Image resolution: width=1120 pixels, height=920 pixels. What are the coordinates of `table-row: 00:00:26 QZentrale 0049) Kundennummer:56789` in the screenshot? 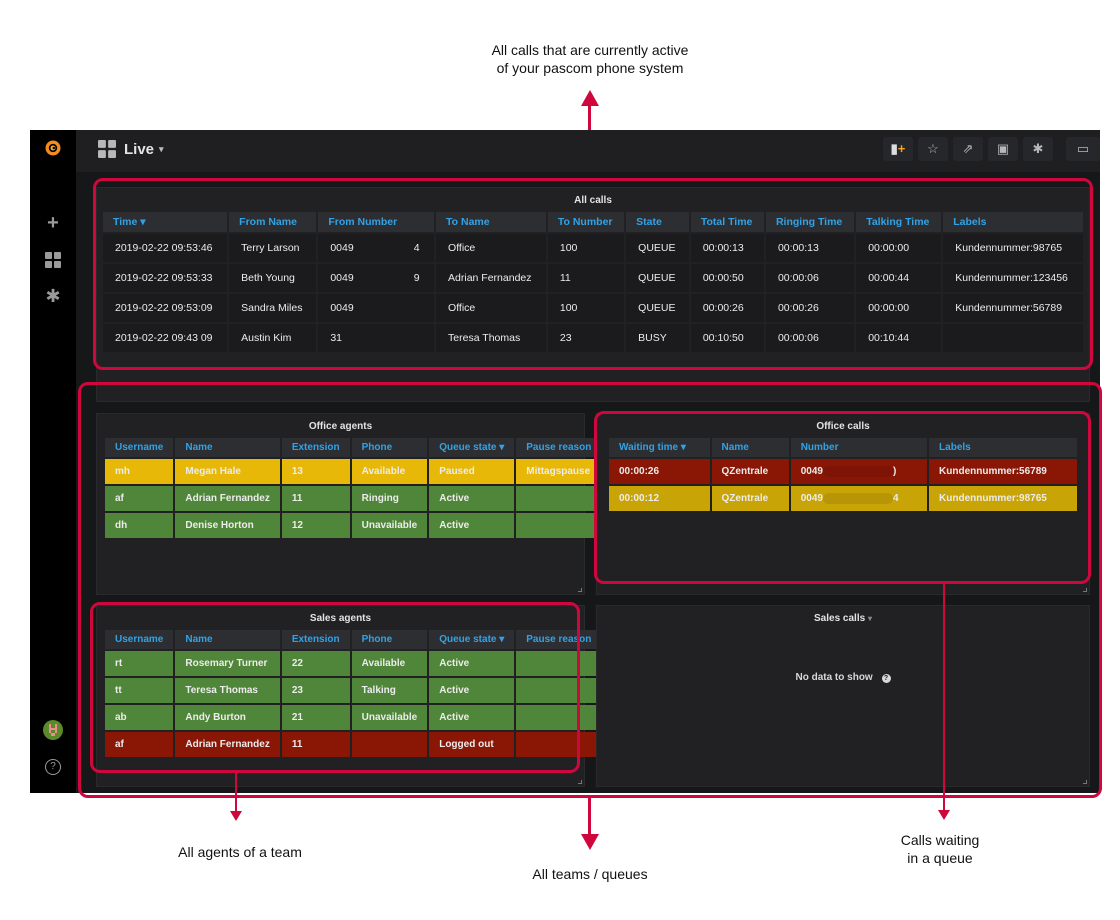 It's located at (843, 472).